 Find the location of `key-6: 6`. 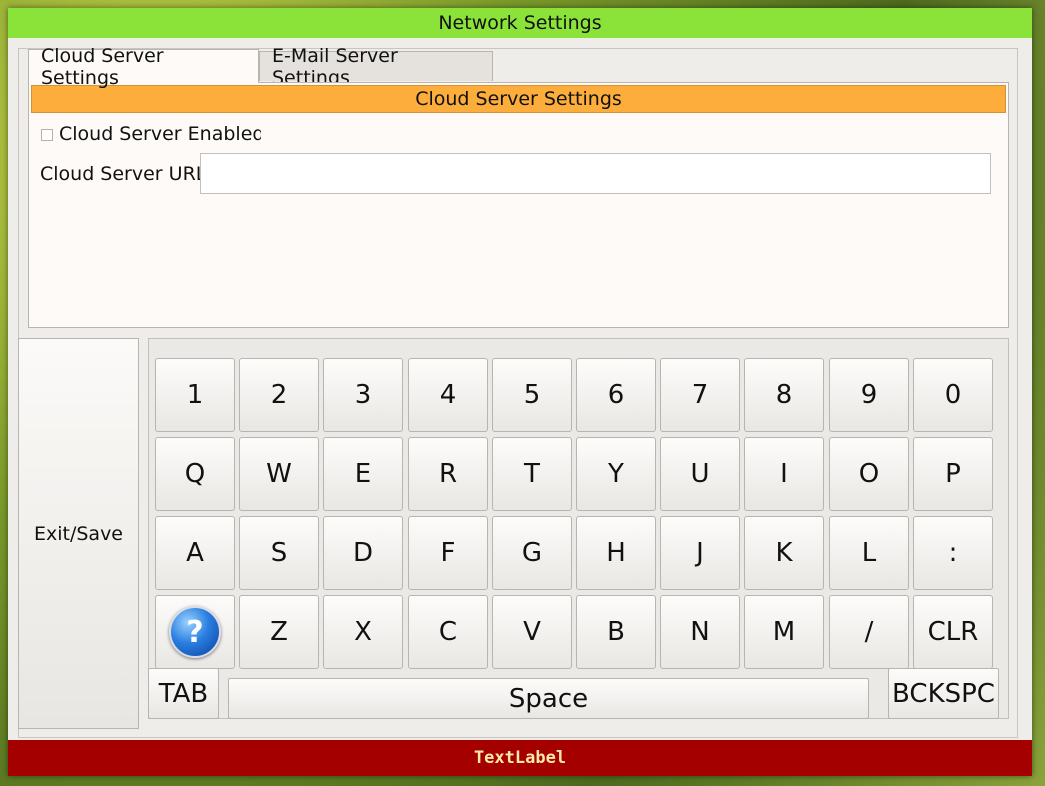

key-6: 6 is located at coordinates (616, 395).